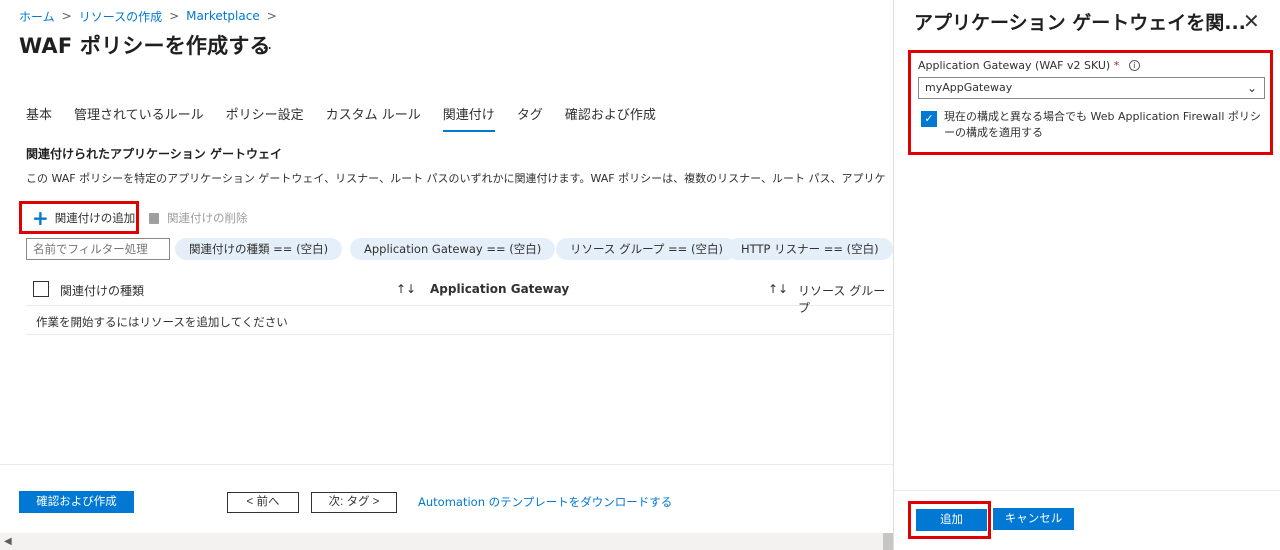 The image size is (1280, 550). Describe the element at coordinates (263, 502) in the screenshot. I see `previous-button: < 前へ` at that location.